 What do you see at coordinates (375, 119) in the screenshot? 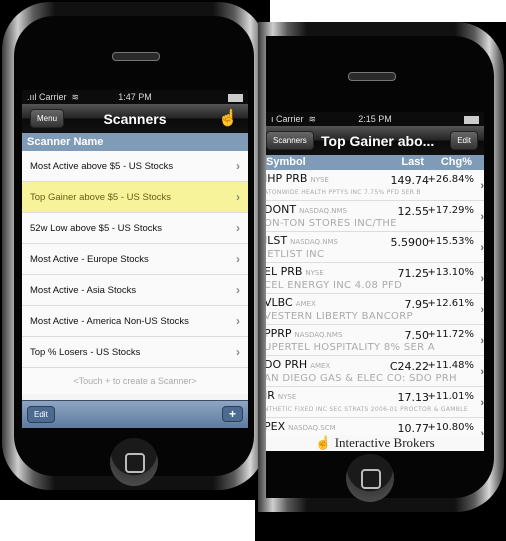
I see `status-time: 2:15 PM` at bounding box center [375, 119].